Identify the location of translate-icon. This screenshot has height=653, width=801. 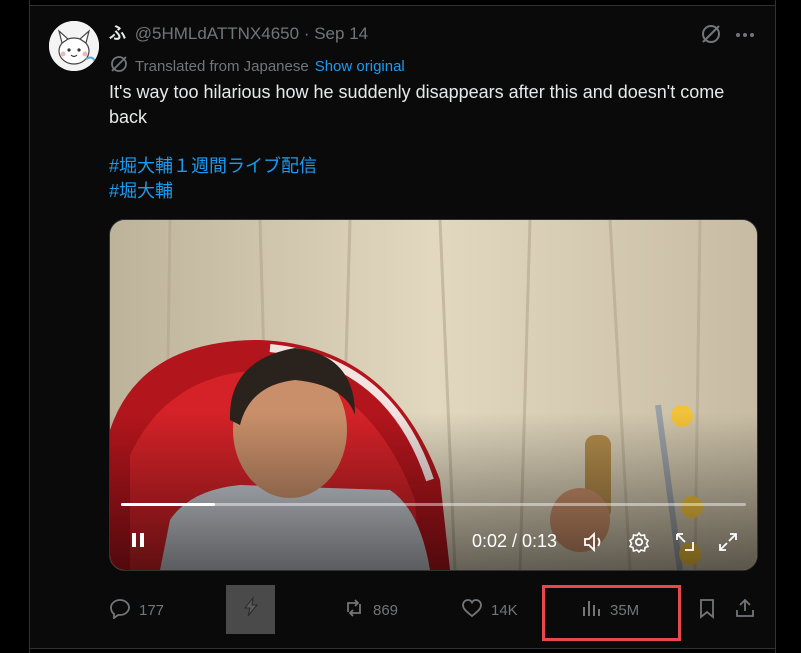
(119, 66).